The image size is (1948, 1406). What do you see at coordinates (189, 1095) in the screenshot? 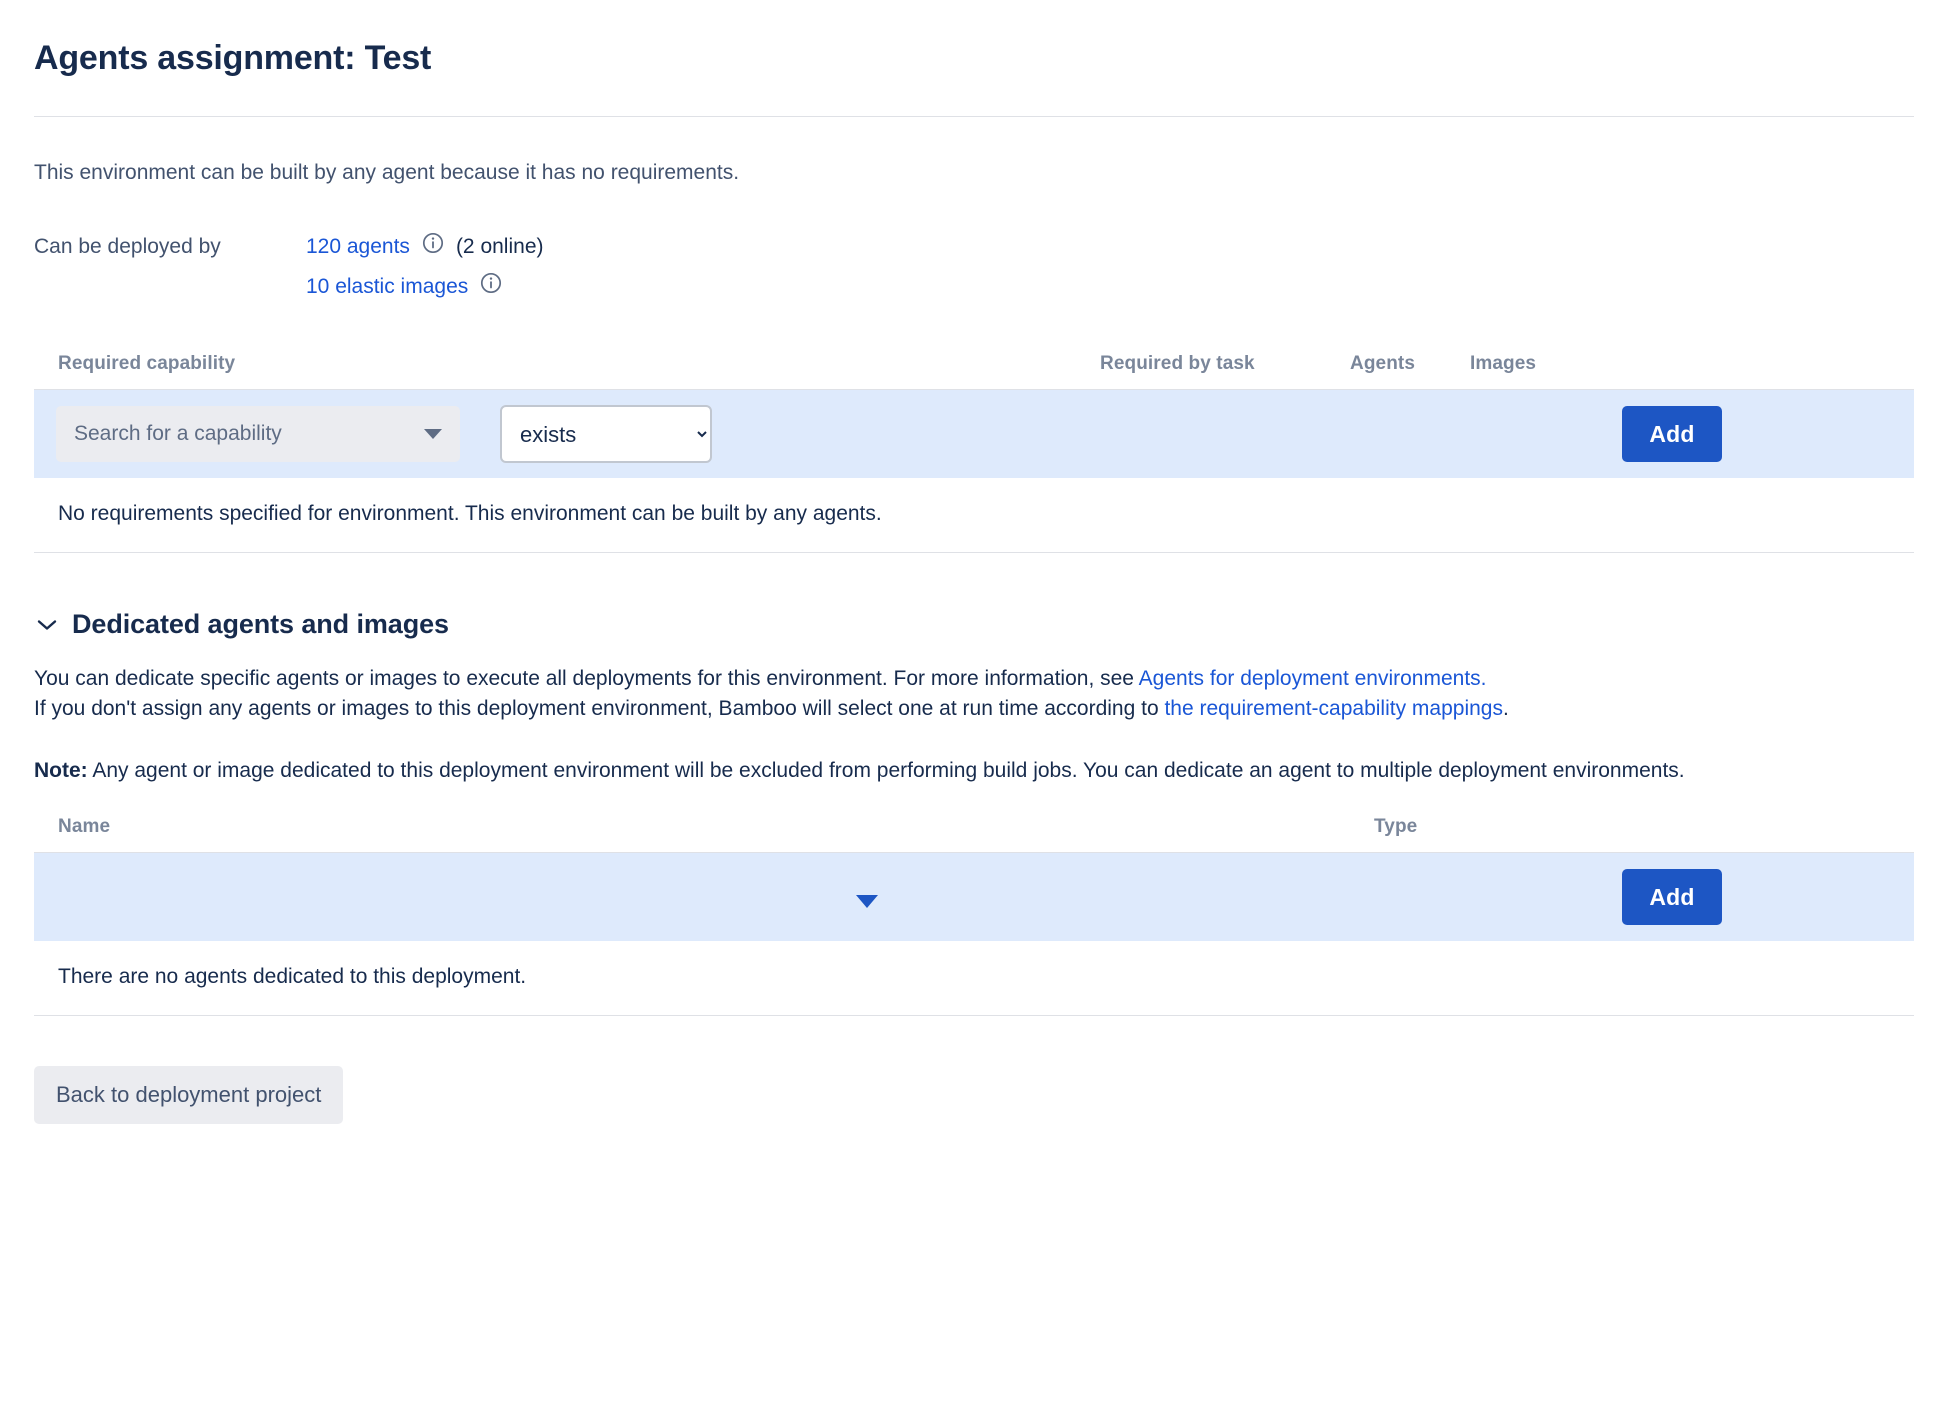
I see `back-to-deployment-project-button: Back to deployment project` at bounding box center [189, 1095].